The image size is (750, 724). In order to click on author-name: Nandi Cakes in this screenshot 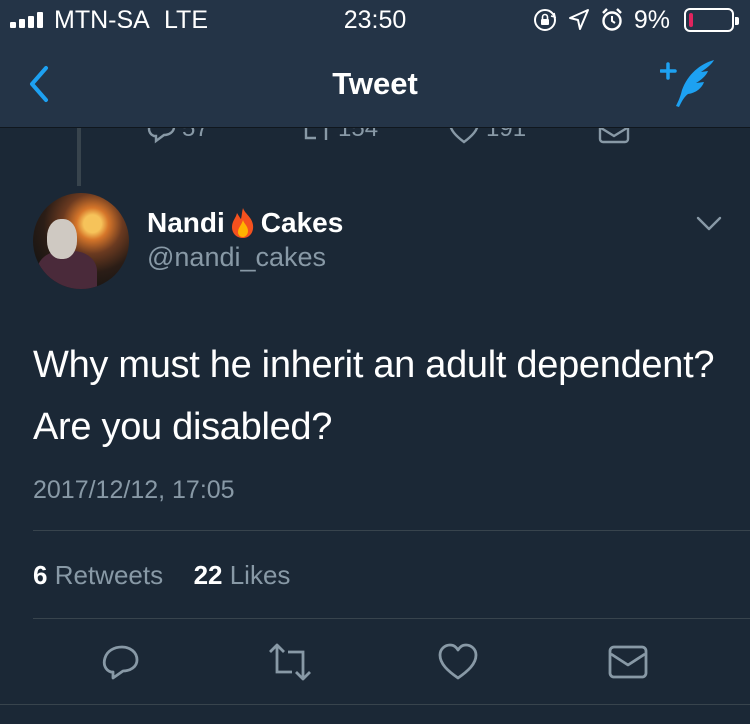, I will do `click(245, 223)`.